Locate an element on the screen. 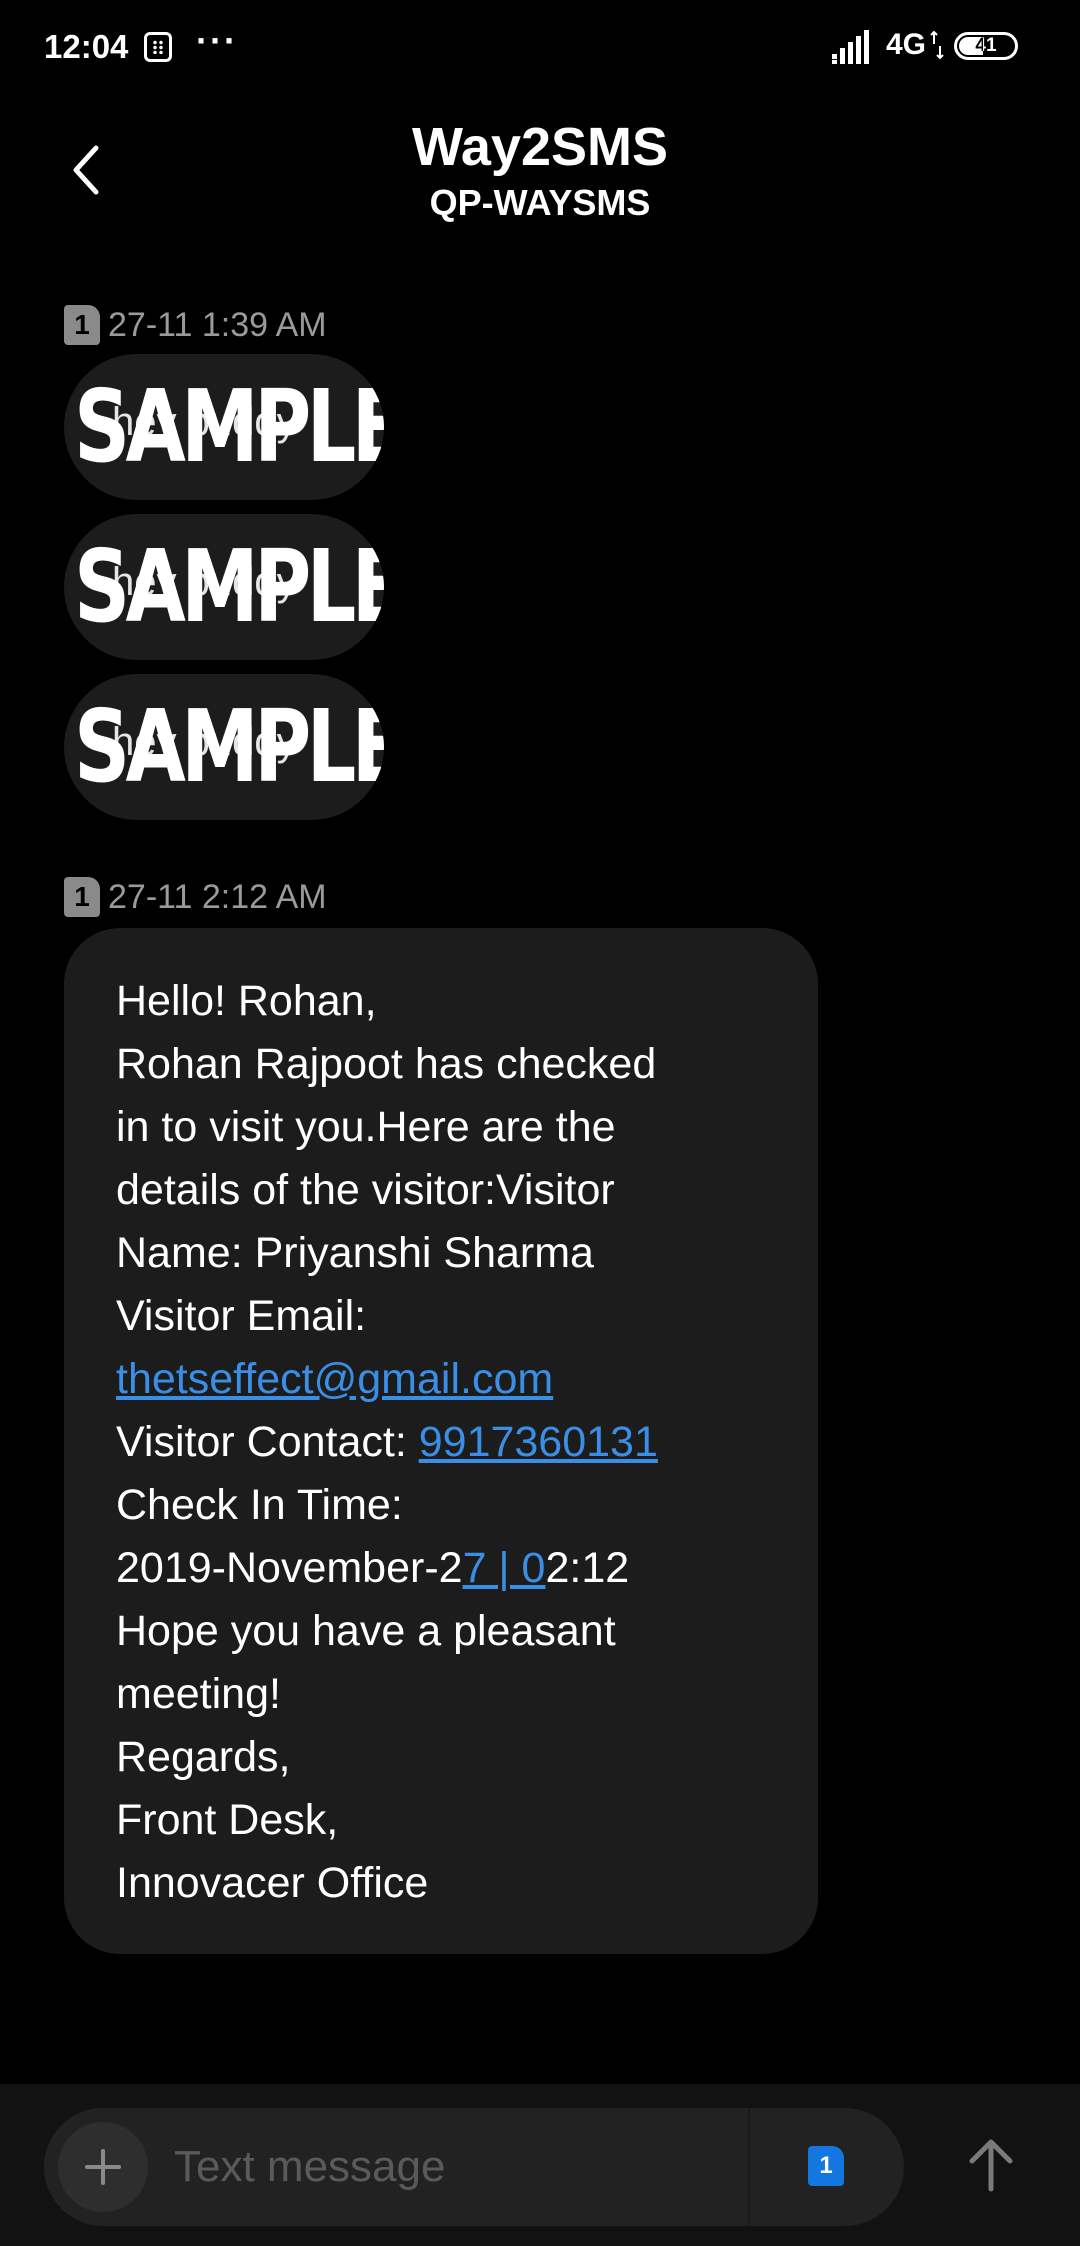  email-link: thetseffect@gmail.com is located at coordinates (334, 1379).